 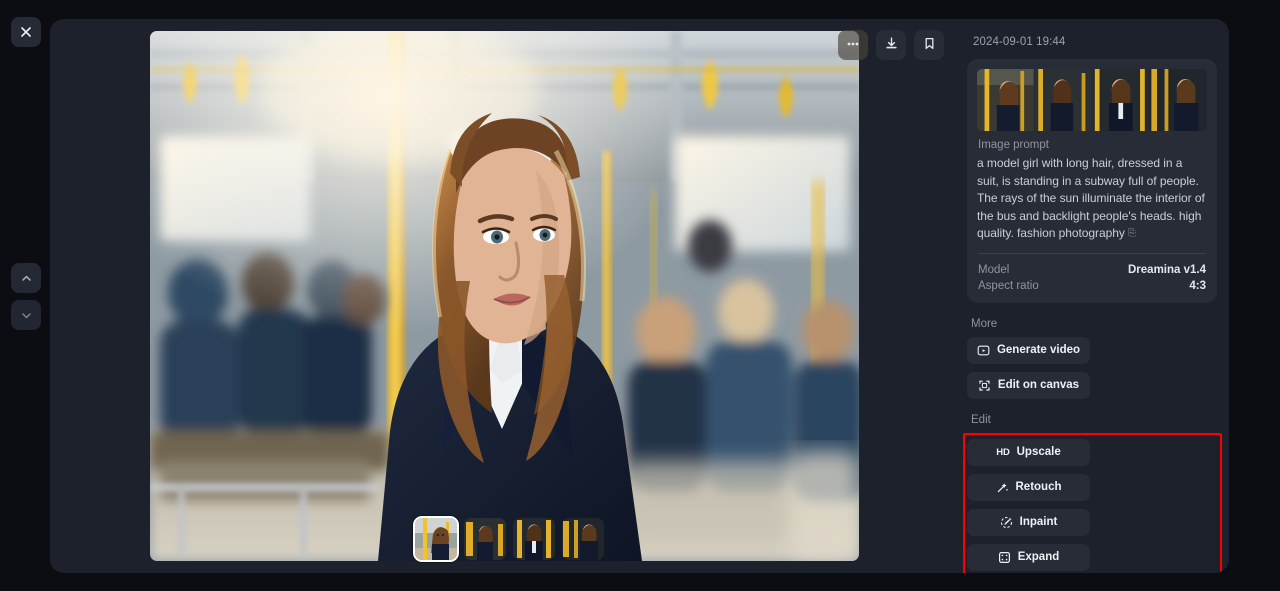 What do you see at coordinates (984, 323) in the screenshot?
I see `section-label-more: More` at bounding box center [984, 323].